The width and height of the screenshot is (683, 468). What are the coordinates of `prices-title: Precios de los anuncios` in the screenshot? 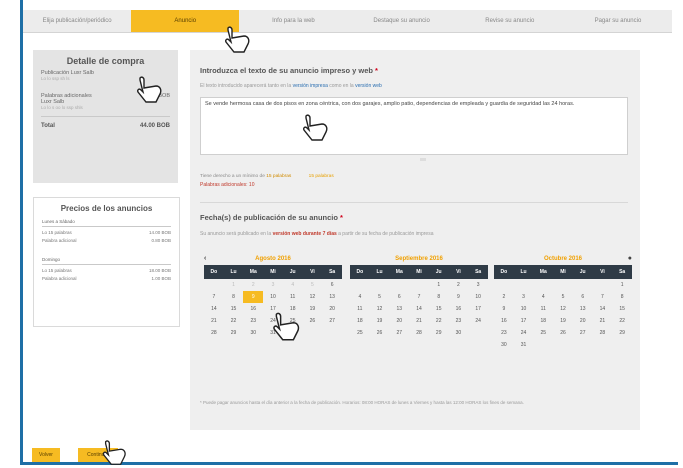 It's located at (106, 208).